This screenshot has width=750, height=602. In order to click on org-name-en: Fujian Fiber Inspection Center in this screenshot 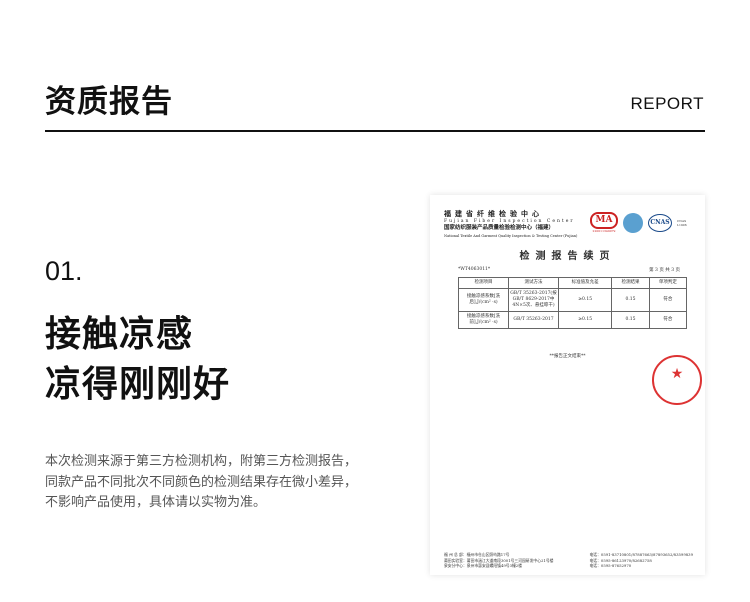, I will do `click(509, 221)`.